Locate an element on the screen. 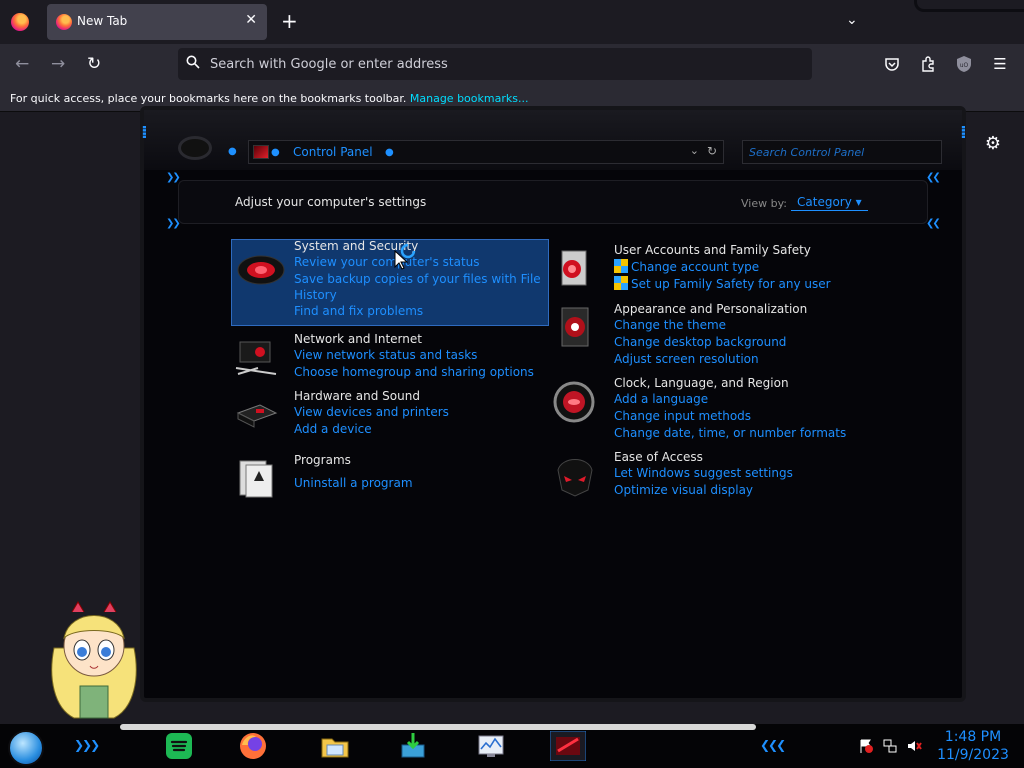 This screenshot has width=1024, height=768. link-find-fix: Find and fix problems is located at coordinates (358, 311).